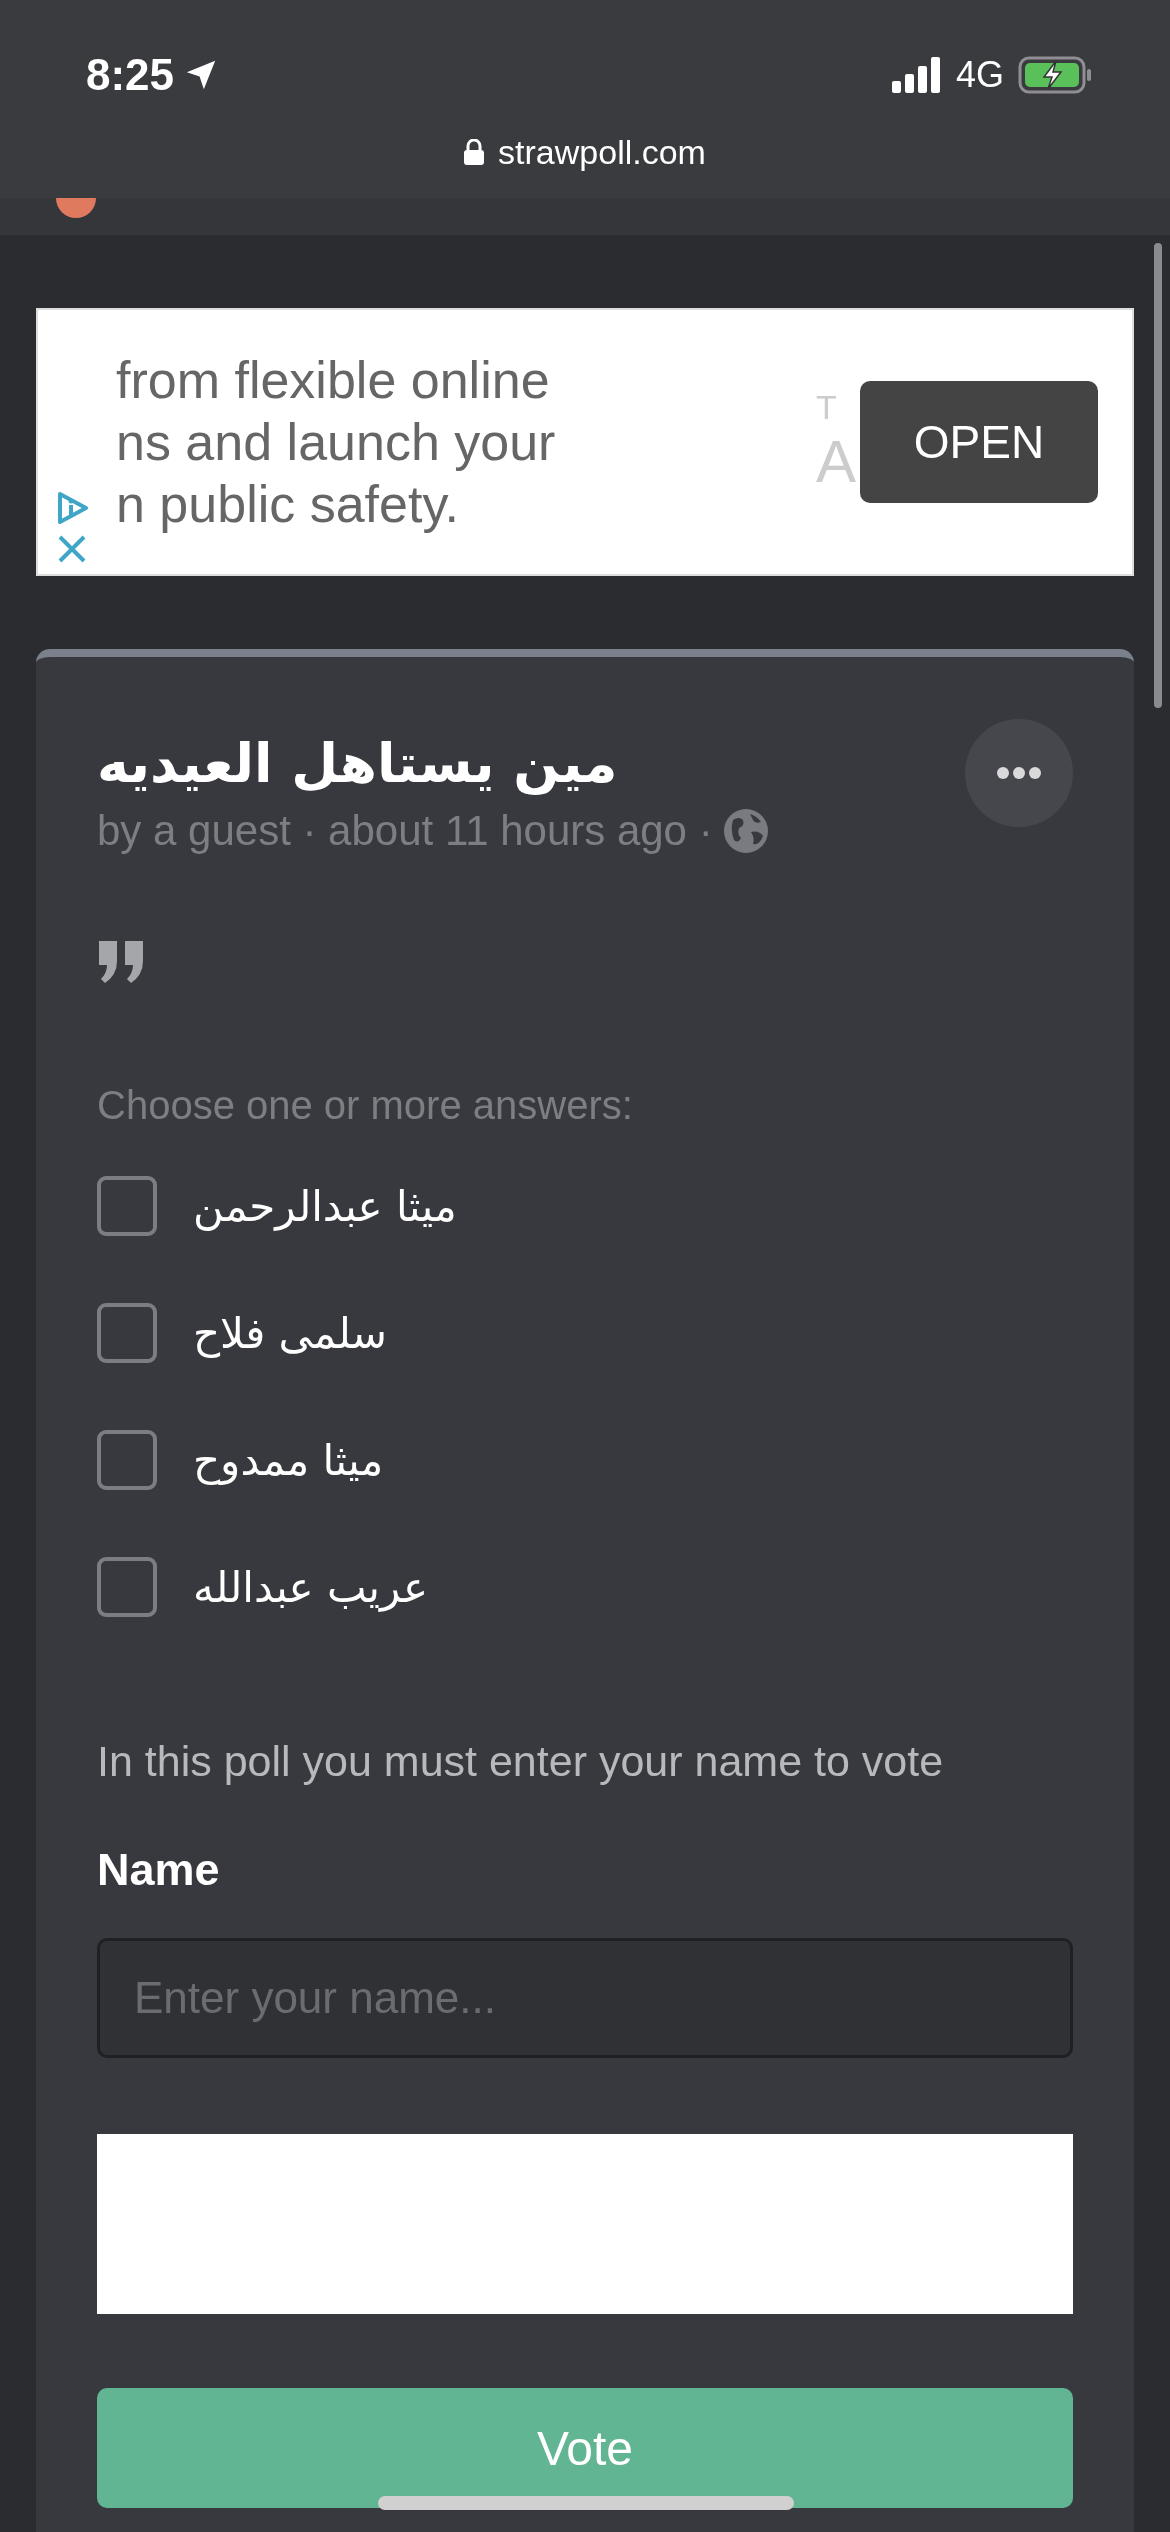  Describe the element at coordinates (333, 380) in the screenshot. I see `ad-text: from flexible online` at that location.